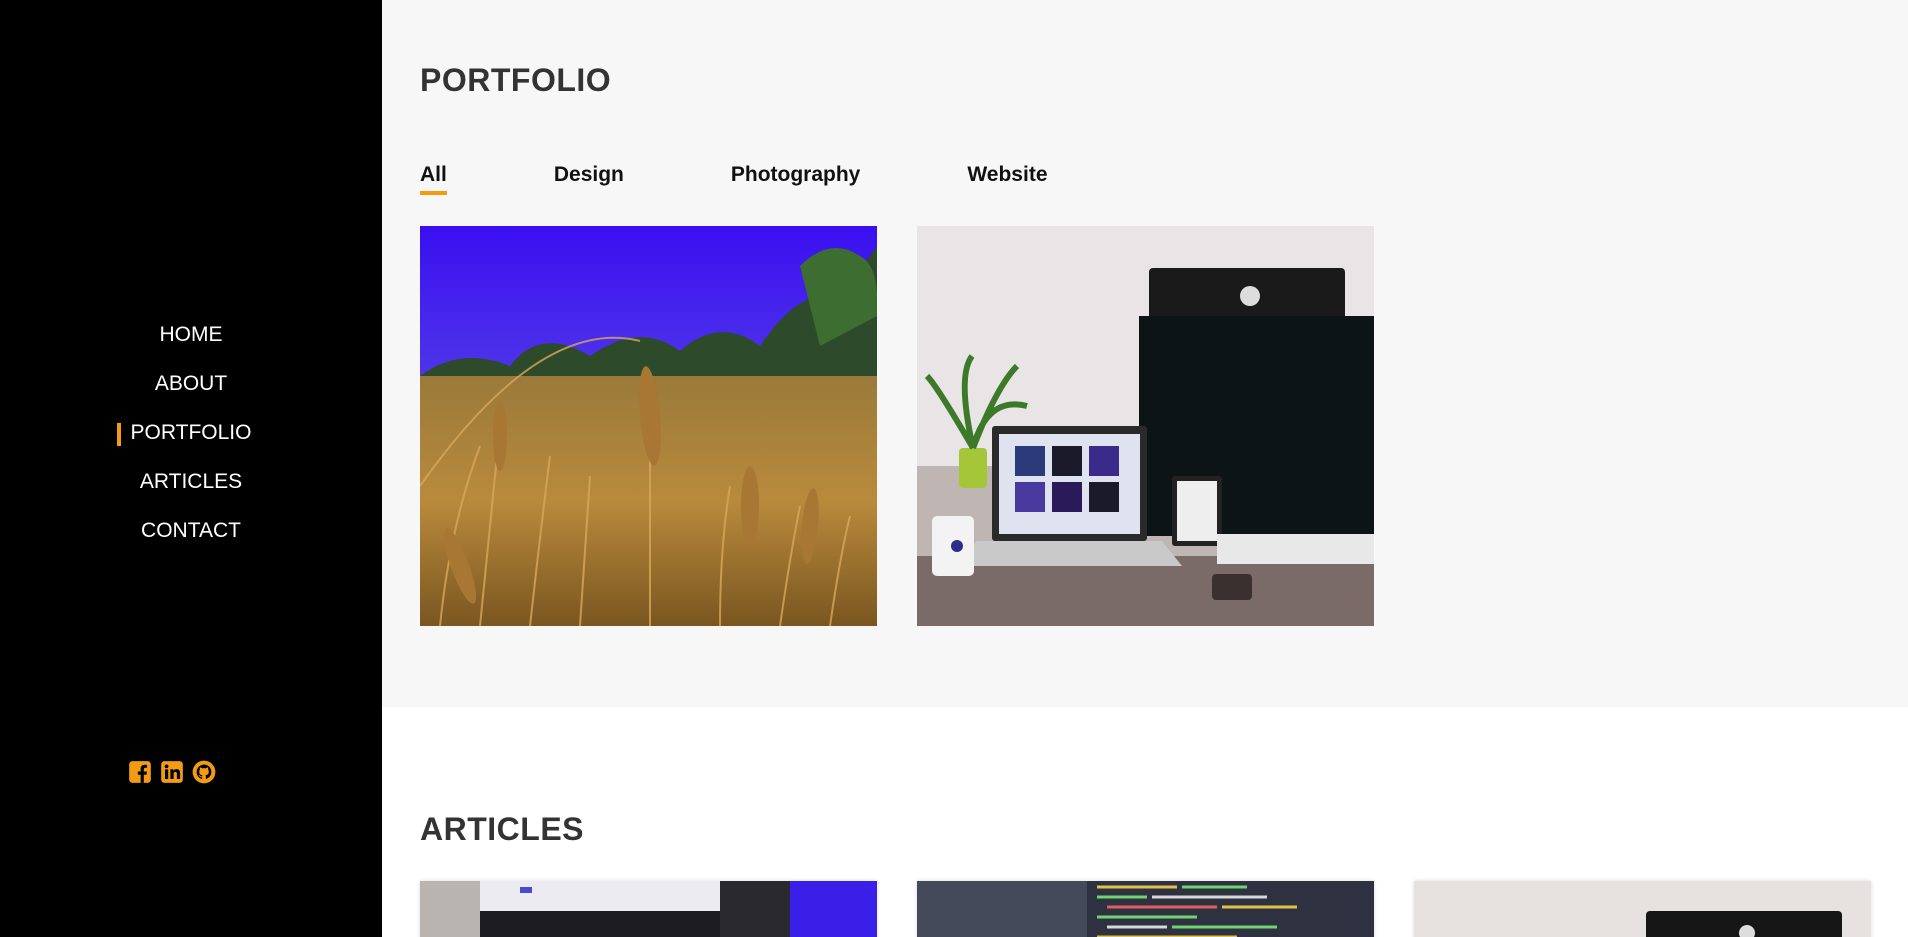 This screenshot has height=937, width=1908. What do you see at coordinates (140, 772) in the screenshot?
I see `facebook-icon` at bounding box center [140, 772].